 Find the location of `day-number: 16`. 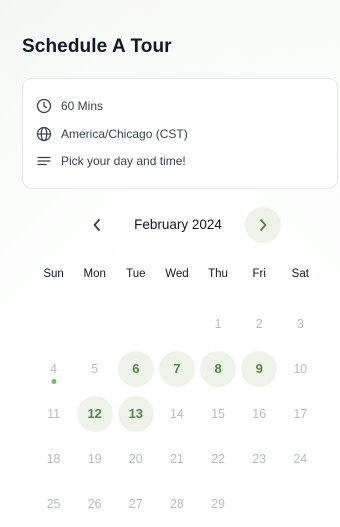

day-number: 16 is located at coordinates (259, 413).